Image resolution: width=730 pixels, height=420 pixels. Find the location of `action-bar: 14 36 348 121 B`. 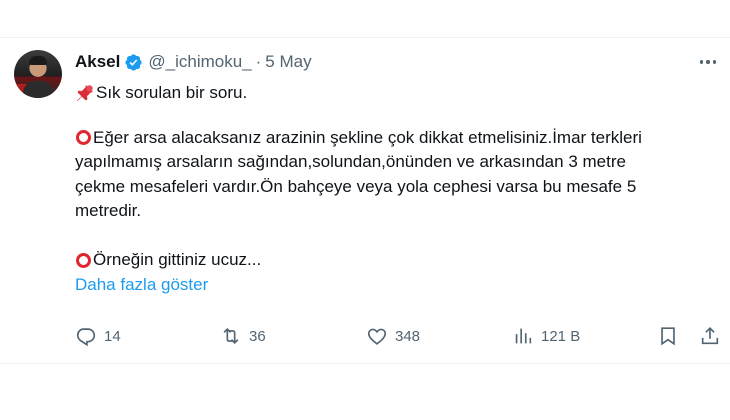

action-bar: 14 36 348 121 B is located at coordinates (400, 336).